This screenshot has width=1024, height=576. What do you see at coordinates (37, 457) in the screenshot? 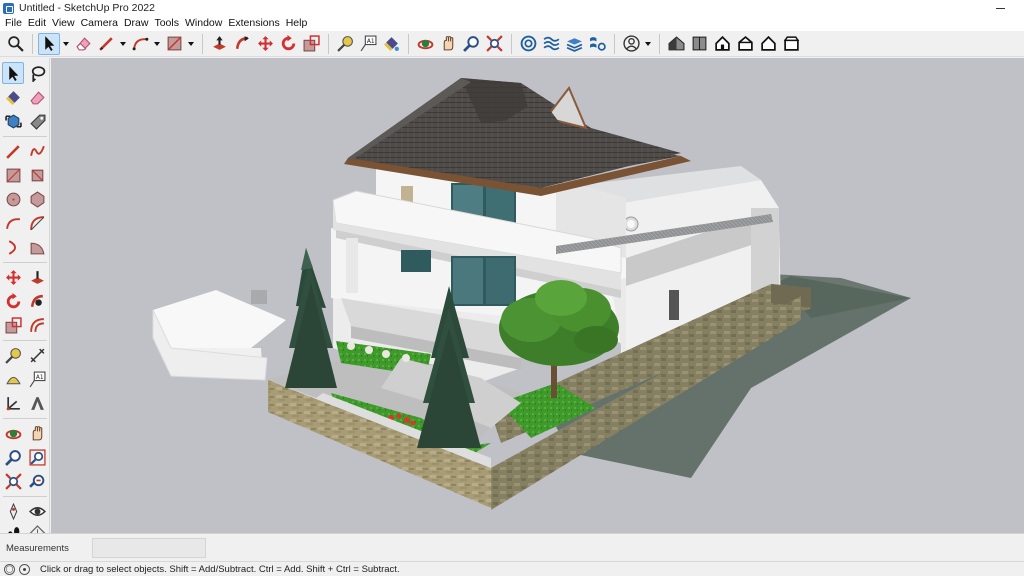
I see `zoom-window-icon` at bounding box center [37, 457].